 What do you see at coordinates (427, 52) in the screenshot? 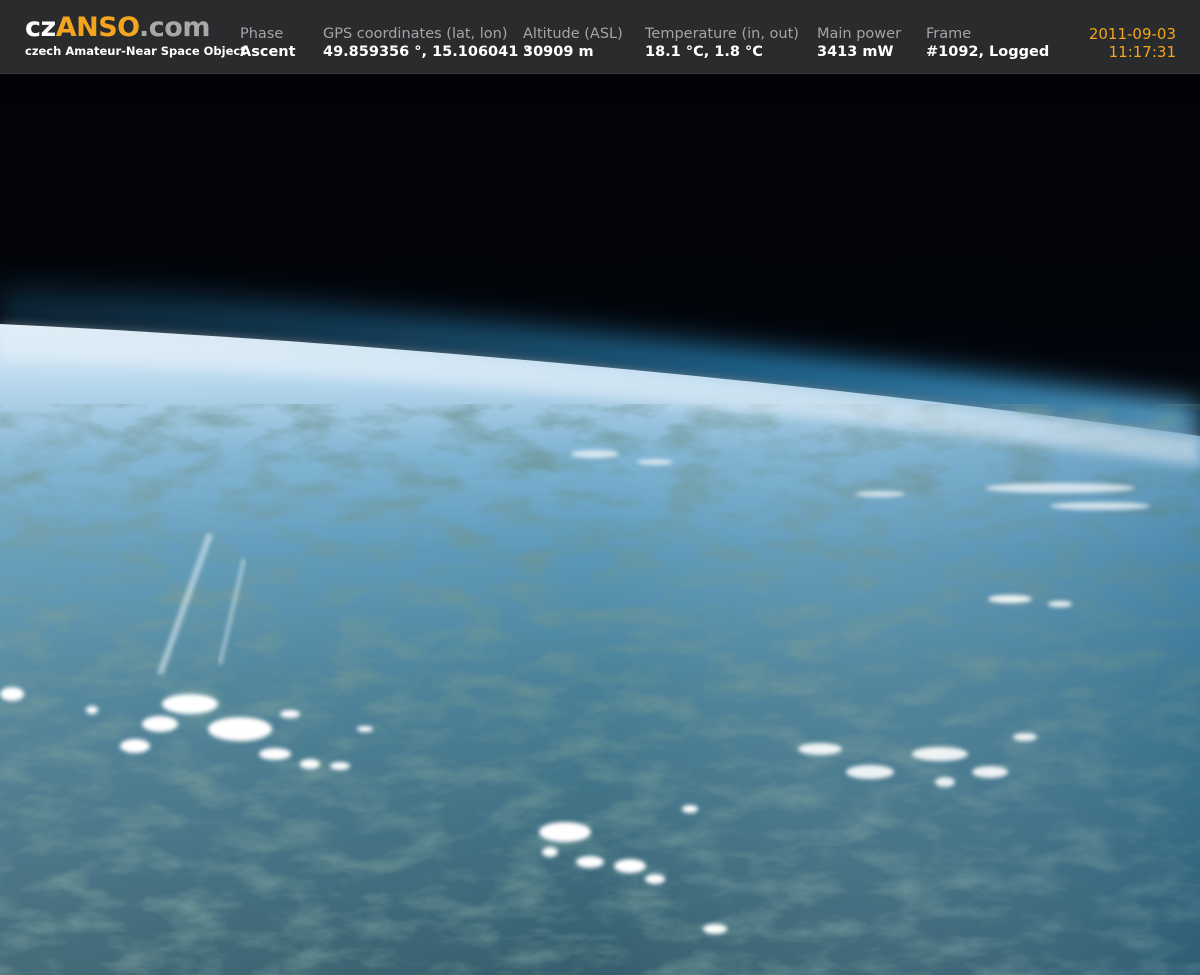
I see `gps-value: 49.859356 °, 15.106041 °` at bounding box center [427, 52].